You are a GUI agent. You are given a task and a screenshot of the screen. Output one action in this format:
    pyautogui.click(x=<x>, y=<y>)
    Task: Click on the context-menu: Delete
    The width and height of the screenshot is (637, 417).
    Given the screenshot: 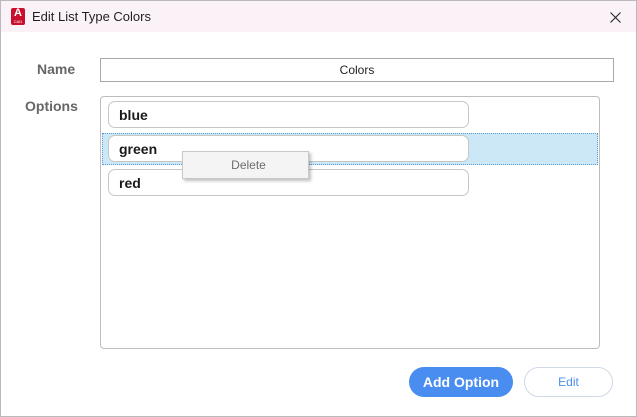 What is the action you would take?
    pyautogui.click(x=245, y=165)
    